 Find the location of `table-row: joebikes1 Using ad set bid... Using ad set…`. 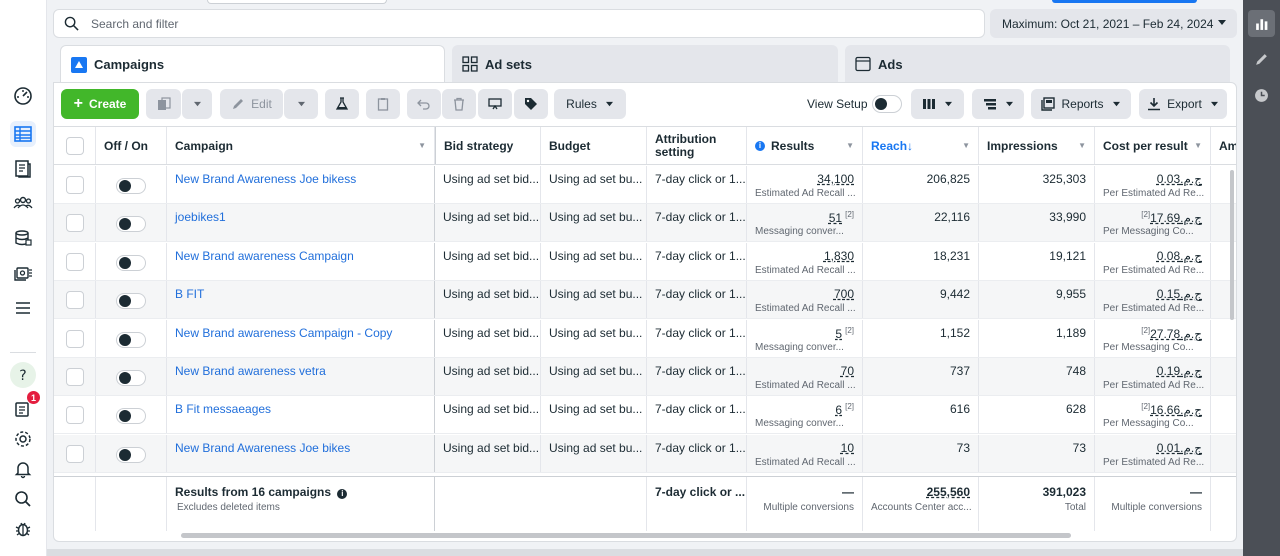

table-row: joebikes1 Using ad set bid... Using ad set… is located at coordinates (645, 223).